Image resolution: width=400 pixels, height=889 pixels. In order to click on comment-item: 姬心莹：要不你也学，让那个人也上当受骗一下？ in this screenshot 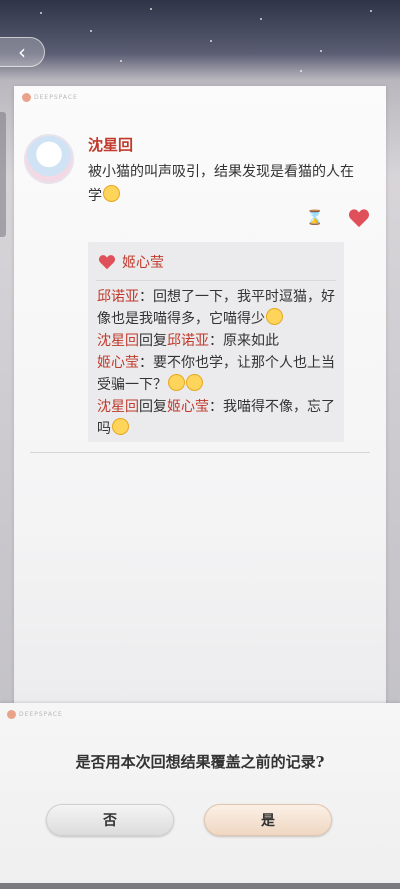, I will do `click(219, 374)`.